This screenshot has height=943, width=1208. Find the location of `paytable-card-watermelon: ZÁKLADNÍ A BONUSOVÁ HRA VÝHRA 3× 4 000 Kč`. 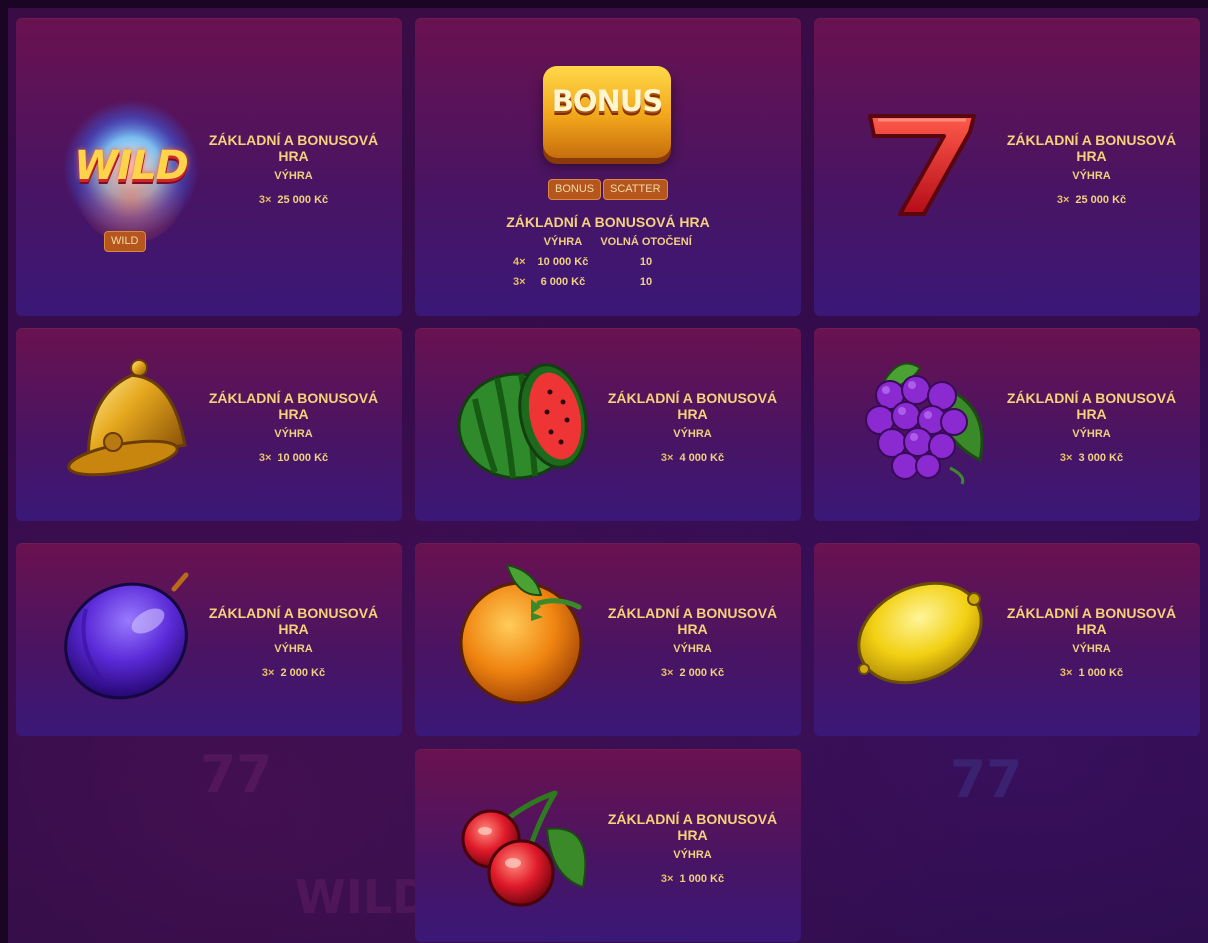

paytable-card-watermelon: ZÁKLADNÍ A BONUSOVÁ HRA VÝHRA 3× 4 000 Kč is located at coordinates (608, 424).